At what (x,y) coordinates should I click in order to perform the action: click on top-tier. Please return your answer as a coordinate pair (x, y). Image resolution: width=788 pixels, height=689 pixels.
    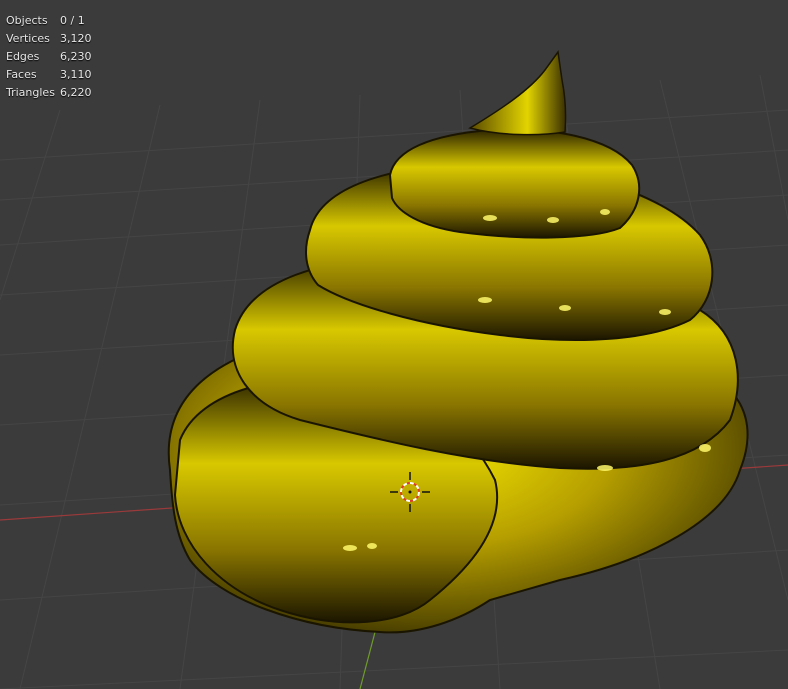
    Looking at the image, I should click on (514, 183).